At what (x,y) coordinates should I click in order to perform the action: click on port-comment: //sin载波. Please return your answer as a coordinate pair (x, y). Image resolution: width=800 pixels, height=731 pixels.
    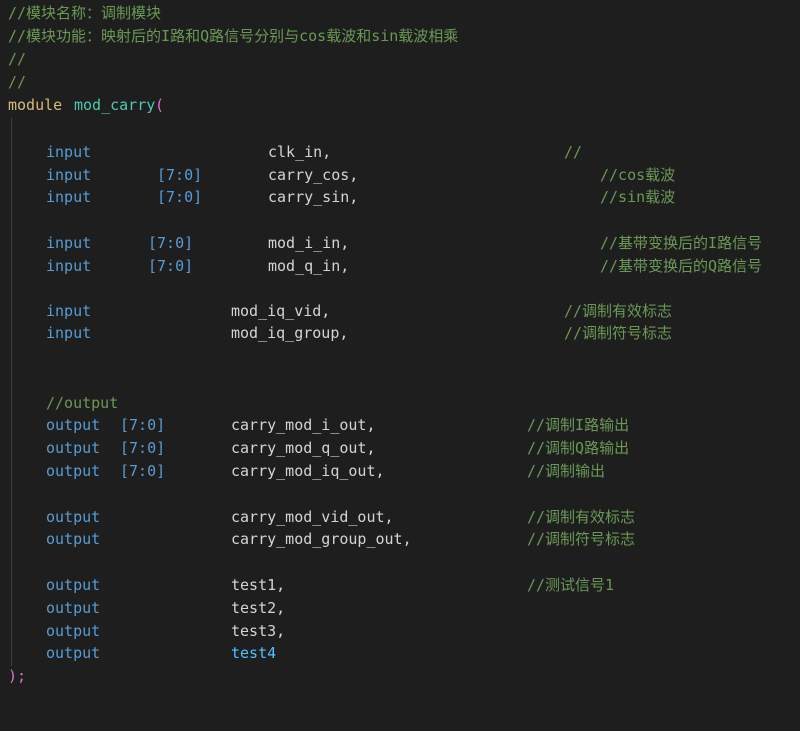
    Looking at the image, I should click on (638, 197).